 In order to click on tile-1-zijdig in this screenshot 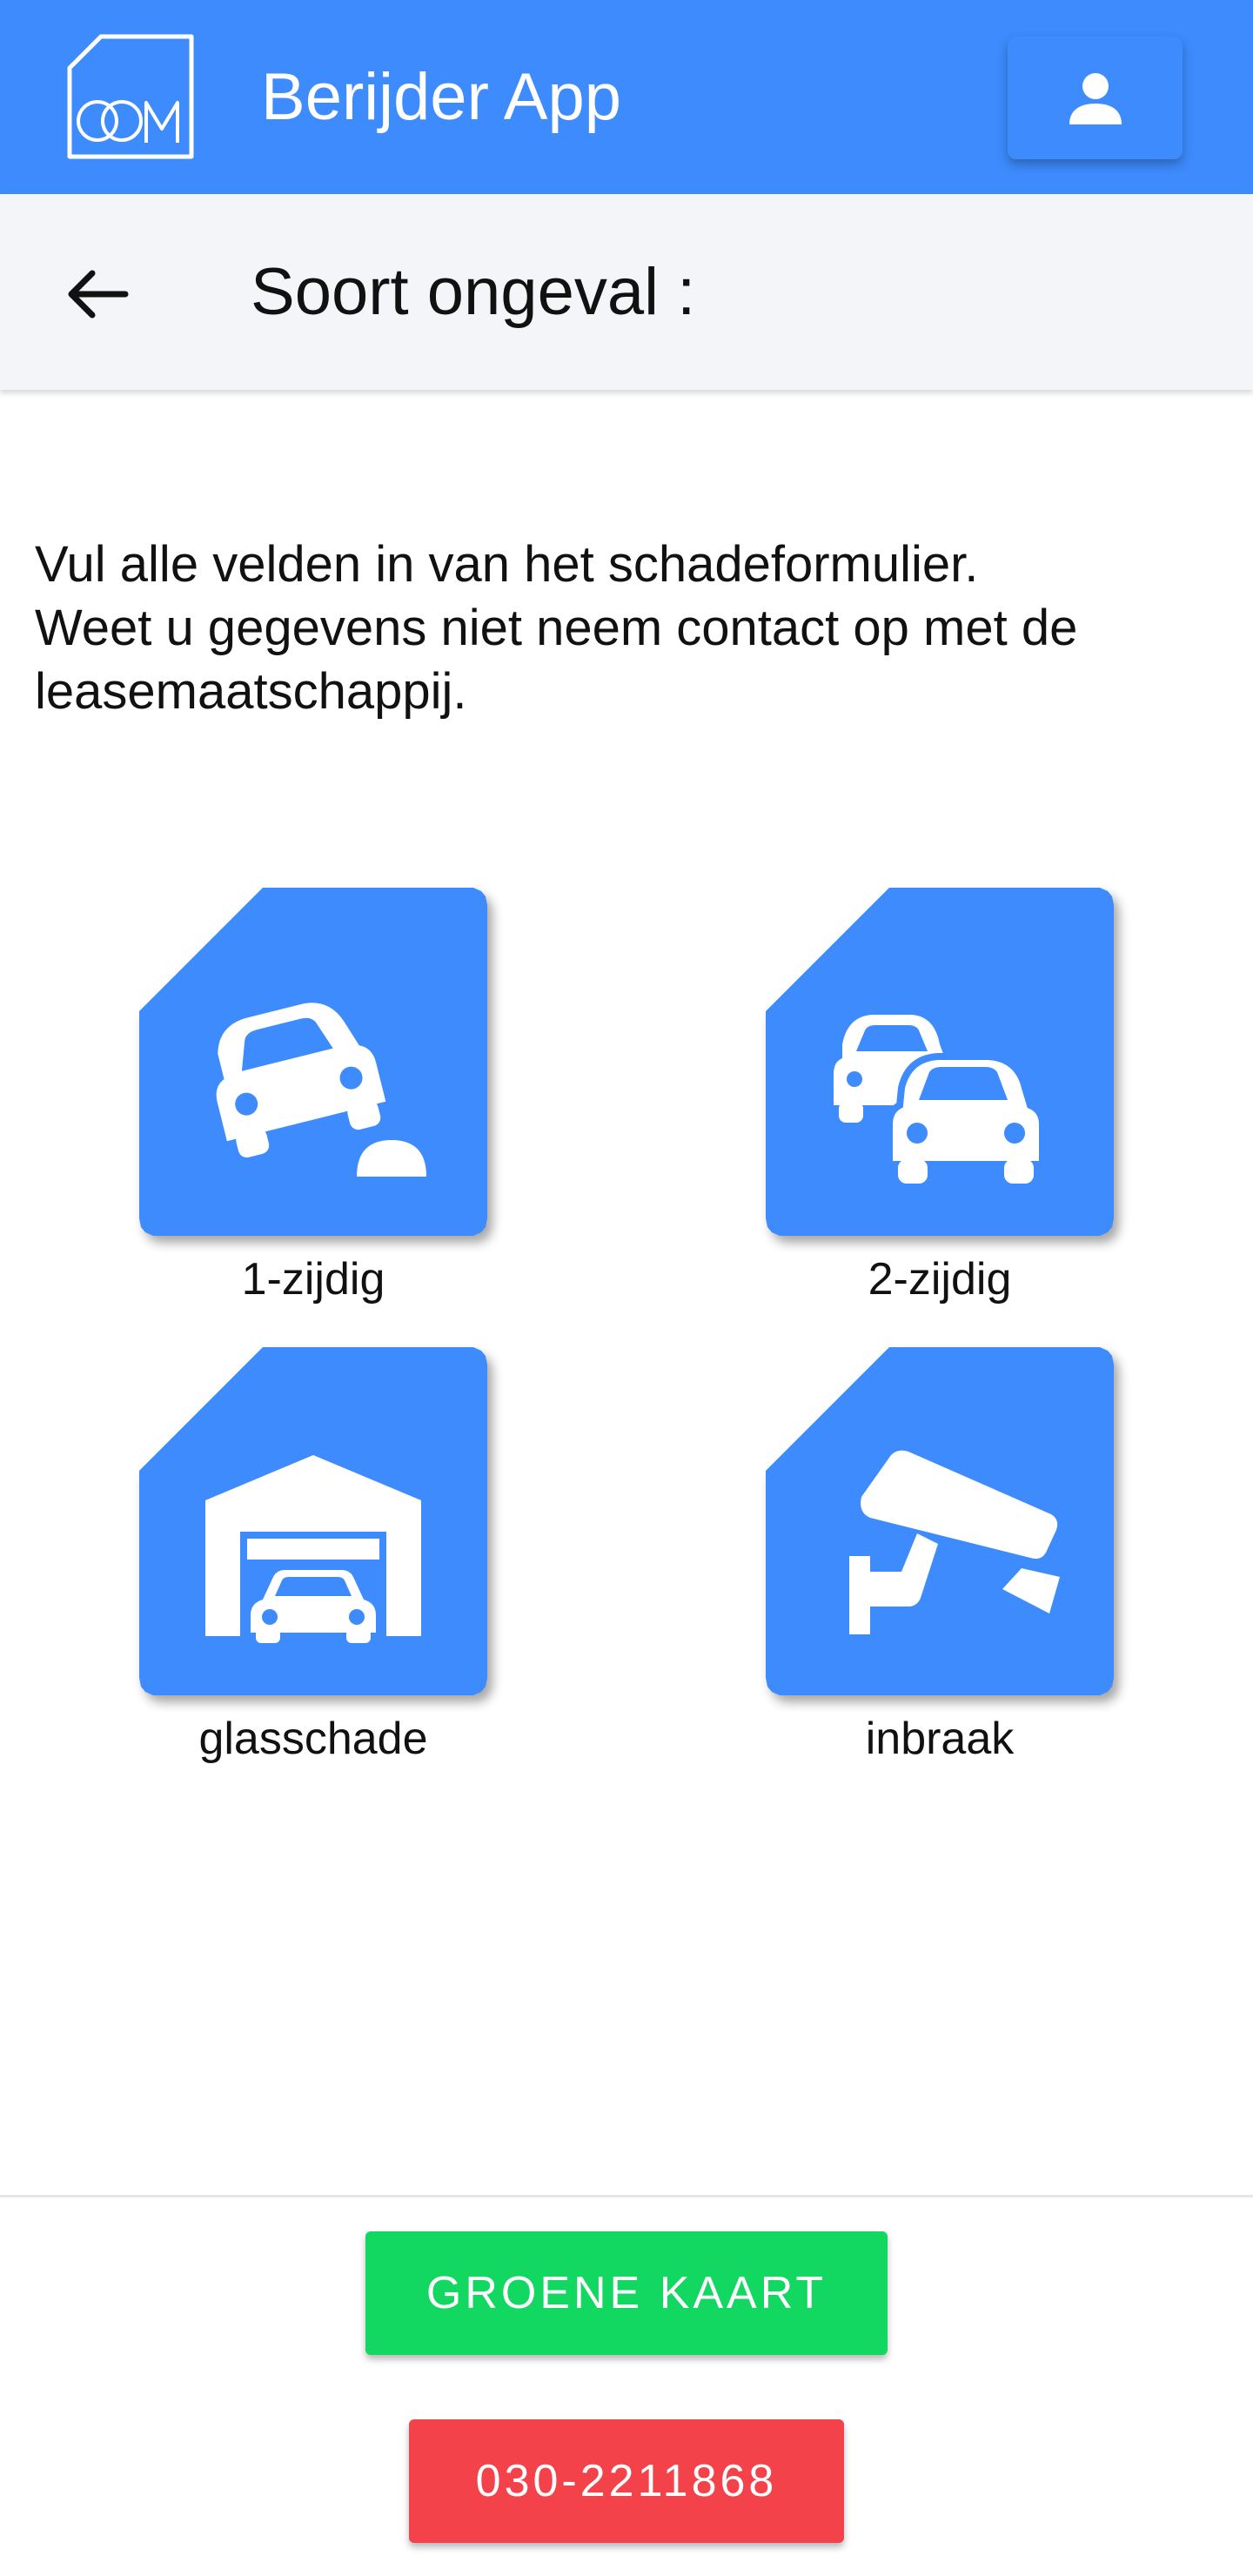, I will do `click(313, 1062)`.